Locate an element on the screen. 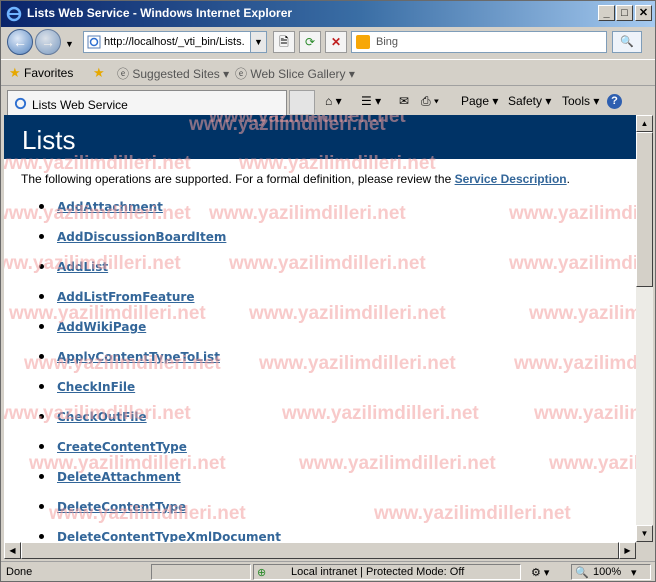 This screenshot has height=582, width=656. suggested-sites-link: ⓔ Suggested Sites ▾ is located at coordinates (173, 73).